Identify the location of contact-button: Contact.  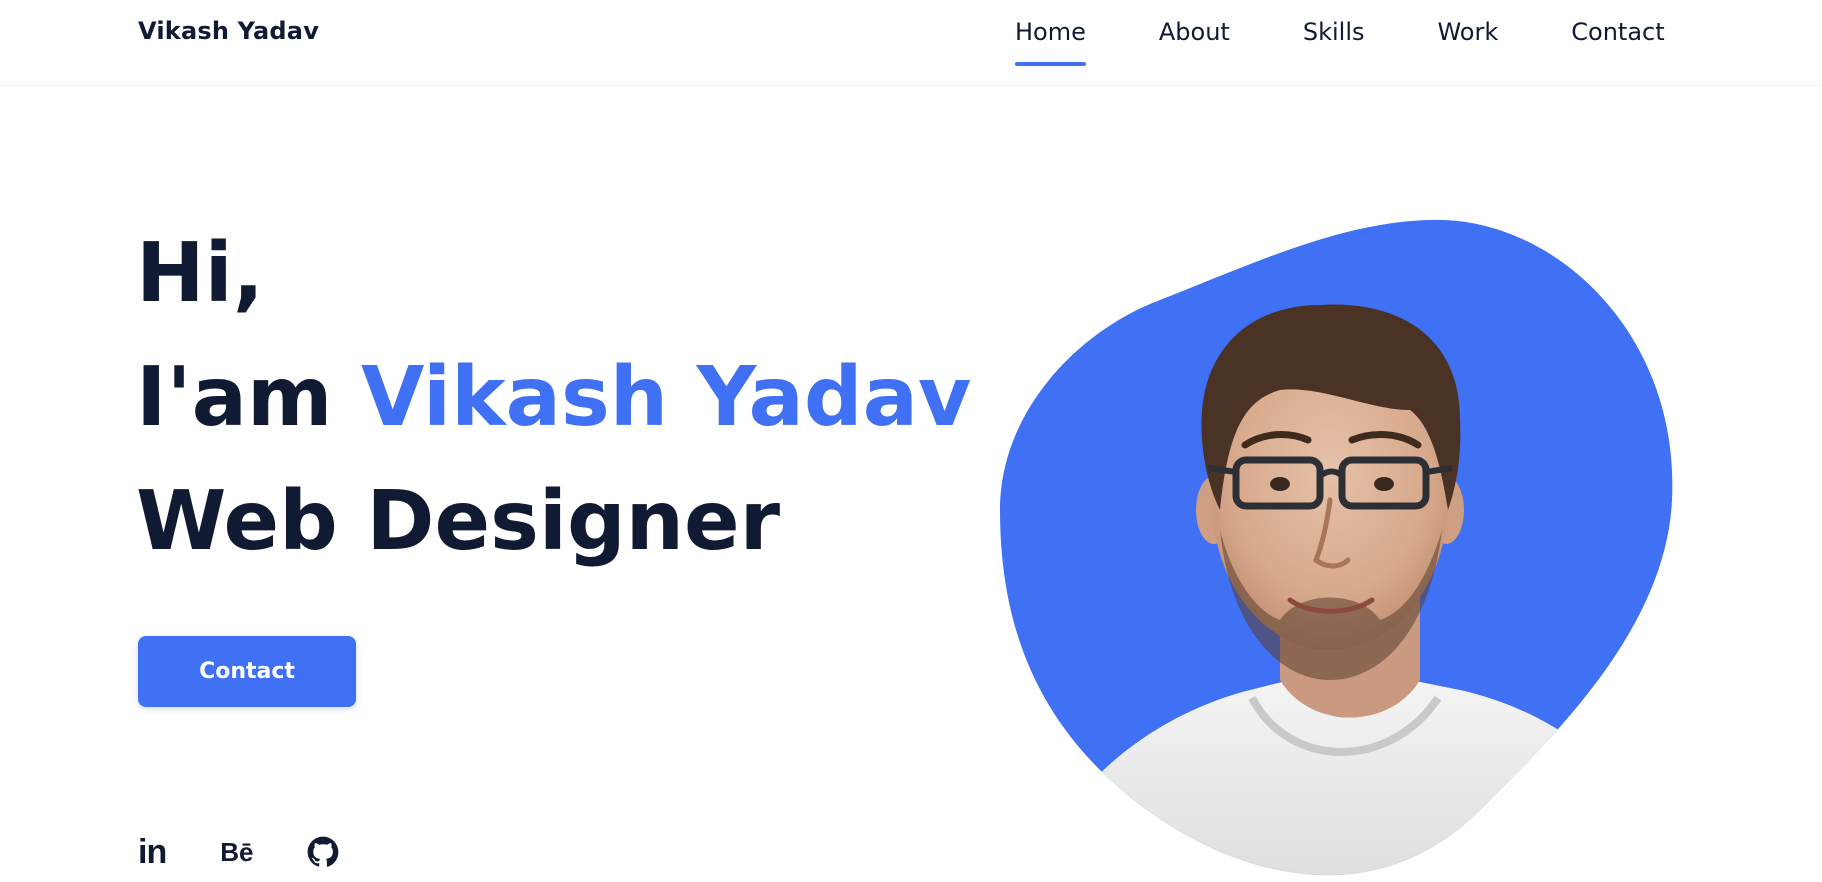
(247, 671).